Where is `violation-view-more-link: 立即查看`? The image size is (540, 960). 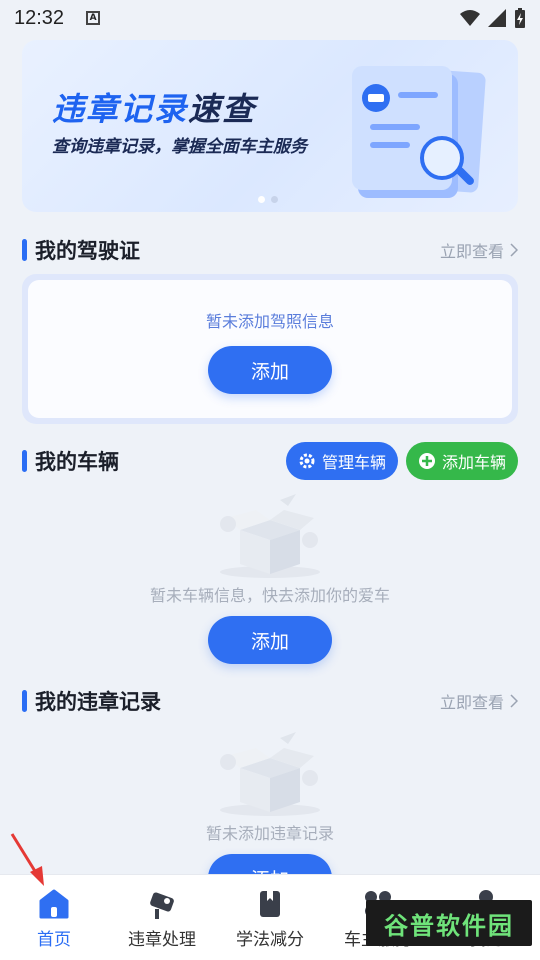 violation-view-more-link: 立即查看 is located at coordinates (479, 701).